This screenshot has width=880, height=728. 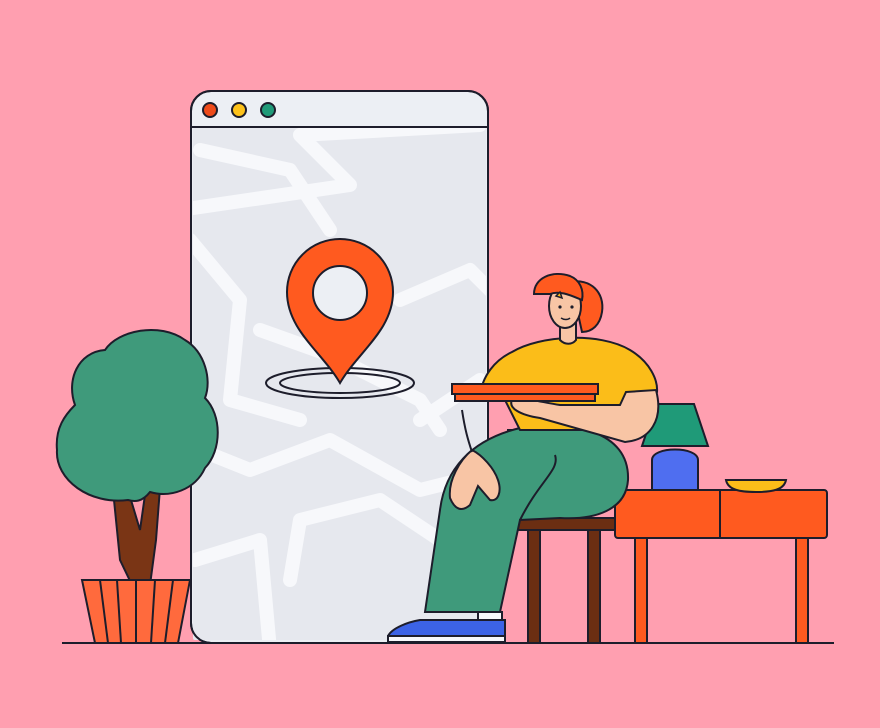 I want to click on red-dot-icon, so click(x=210, y=110).